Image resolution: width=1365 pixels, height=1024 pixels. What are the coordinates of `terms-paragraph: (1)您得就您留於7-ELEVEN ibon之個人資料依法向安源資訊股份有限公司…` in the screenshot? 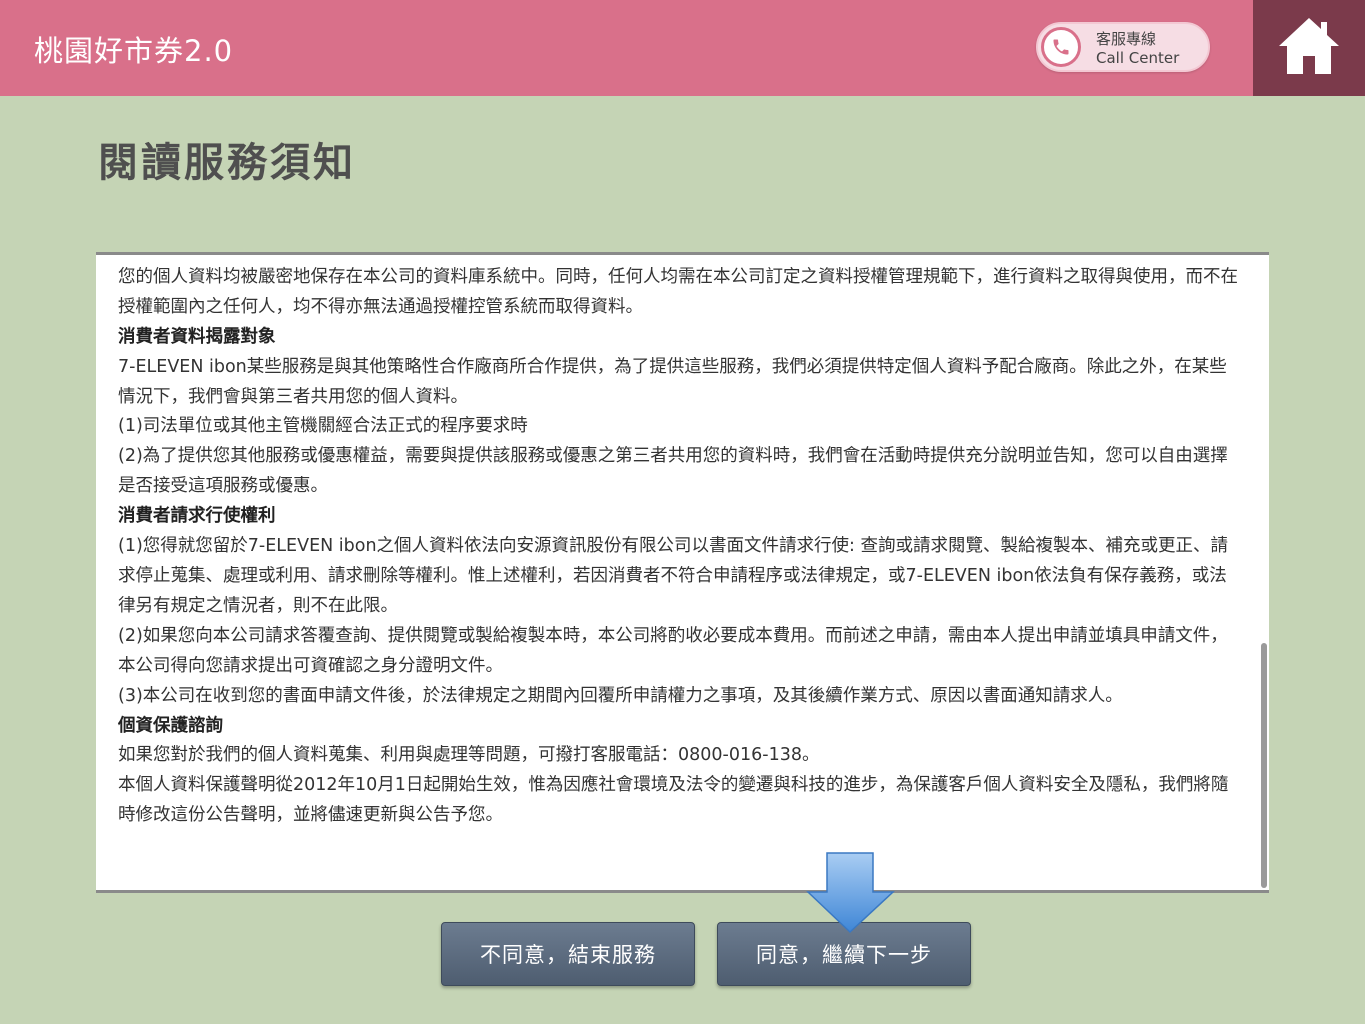 It's located at (673, 576).